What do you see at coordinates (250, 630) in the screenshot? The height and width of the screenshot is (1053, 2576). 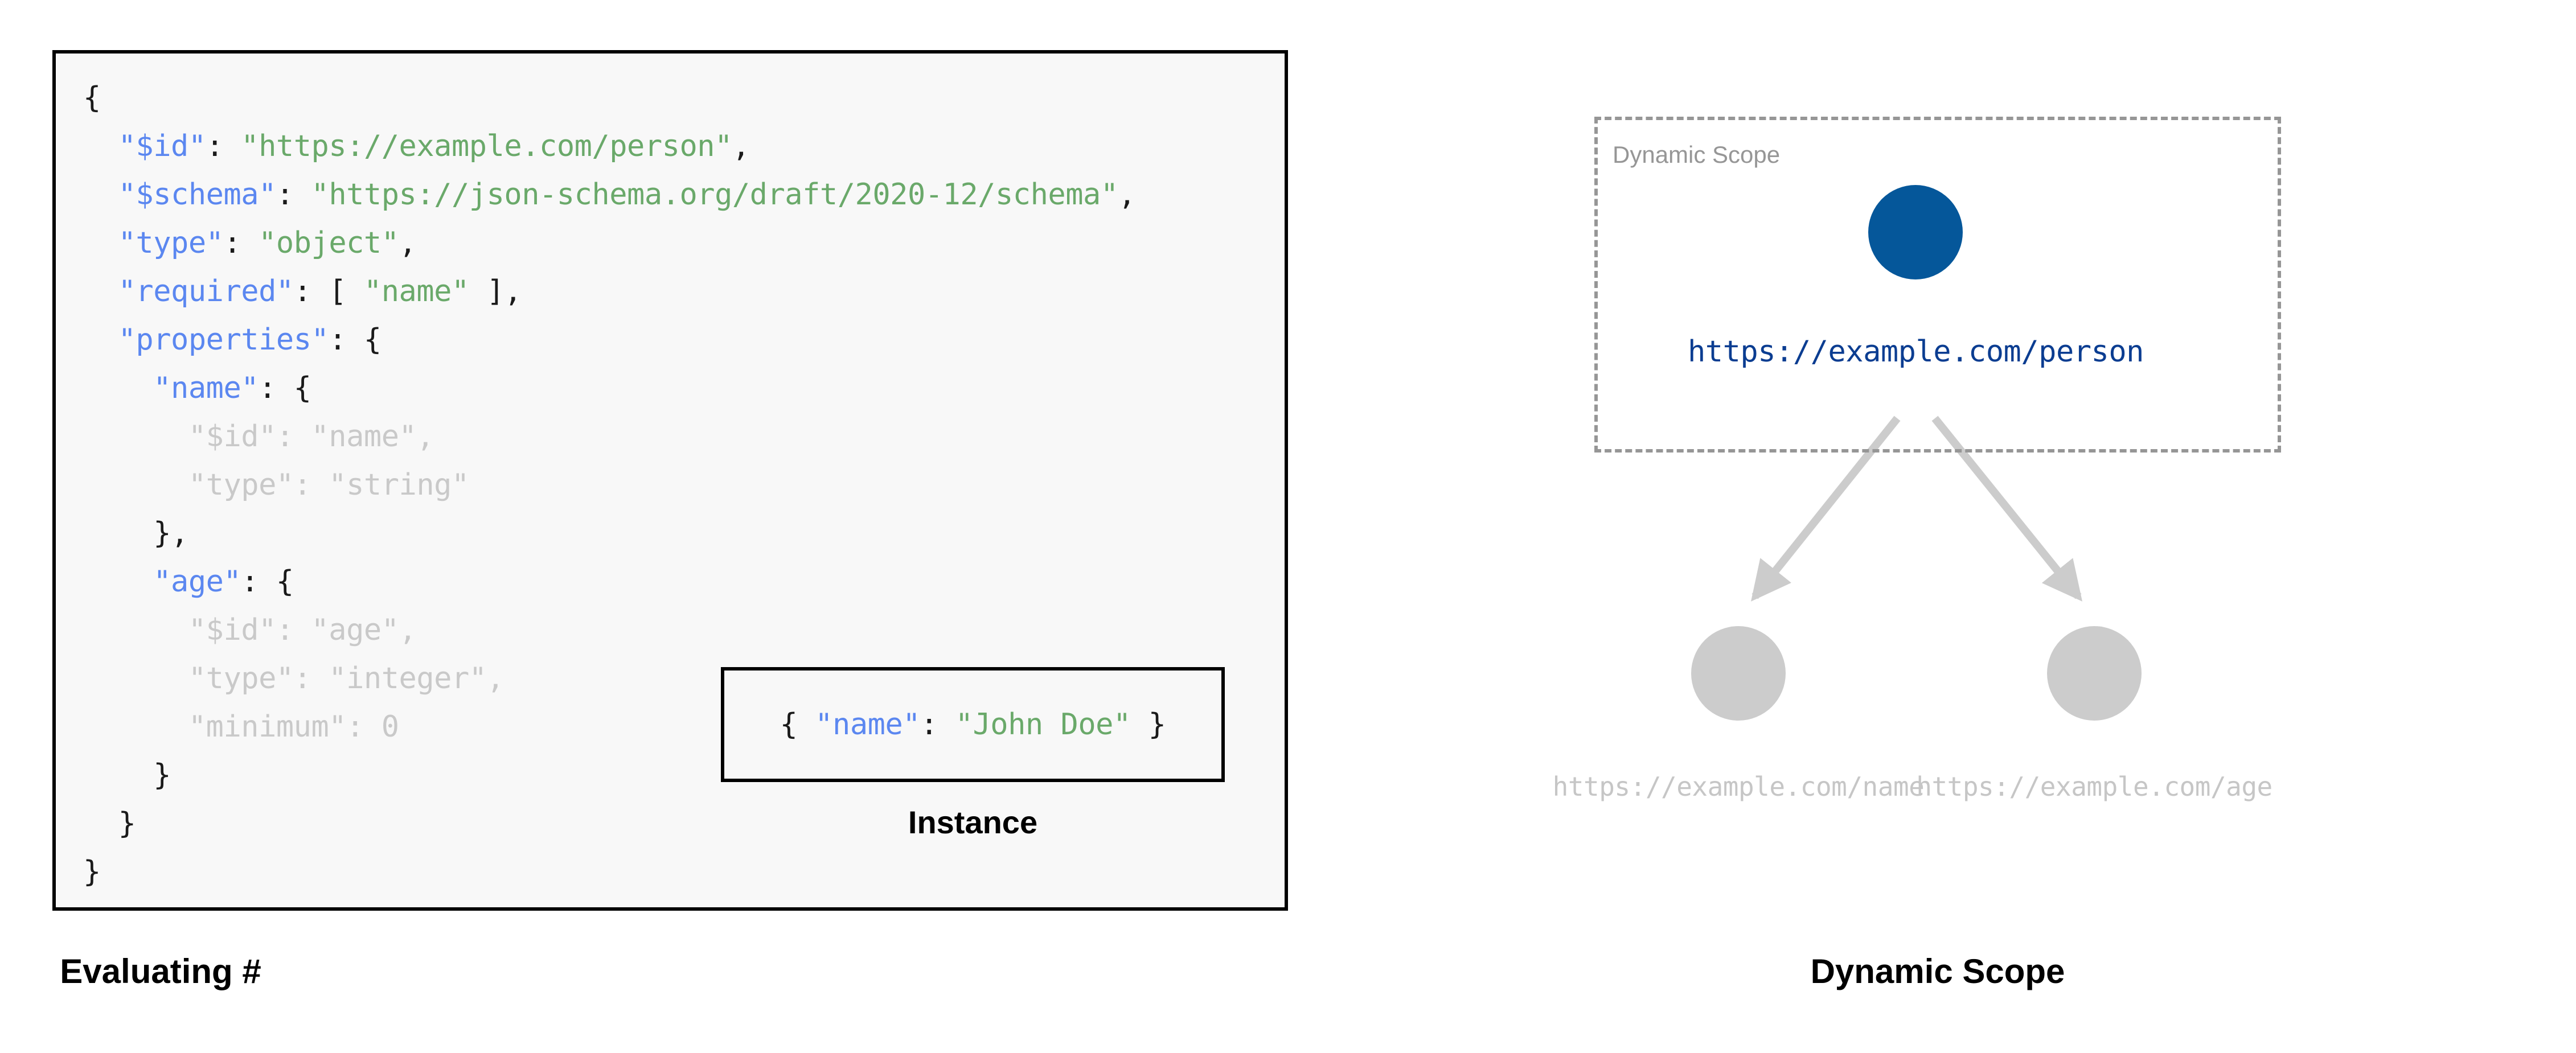 I see `code-token: "$id": "age",` at bounding box center [250, 630].